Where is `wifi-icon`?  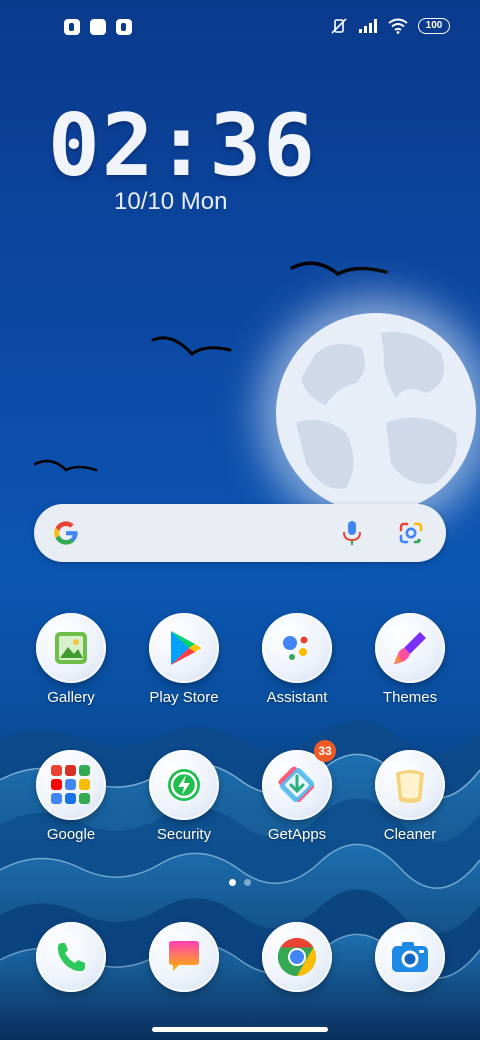
wifi-icon is located at coordinates (398, 26).